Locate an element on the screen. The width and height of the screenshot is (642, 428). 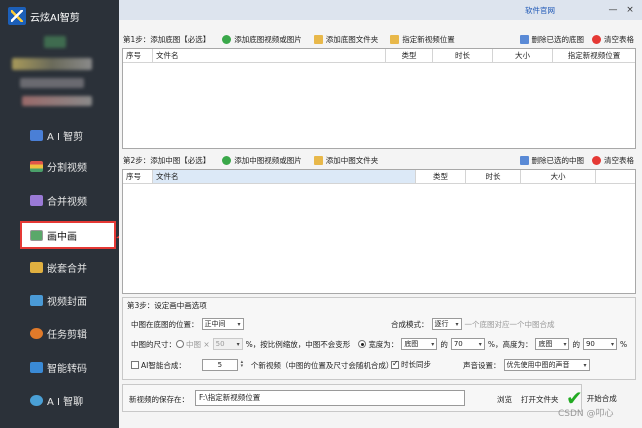
sidebar-item-split-video: 分割视频 is located at coordinates (59, 166).